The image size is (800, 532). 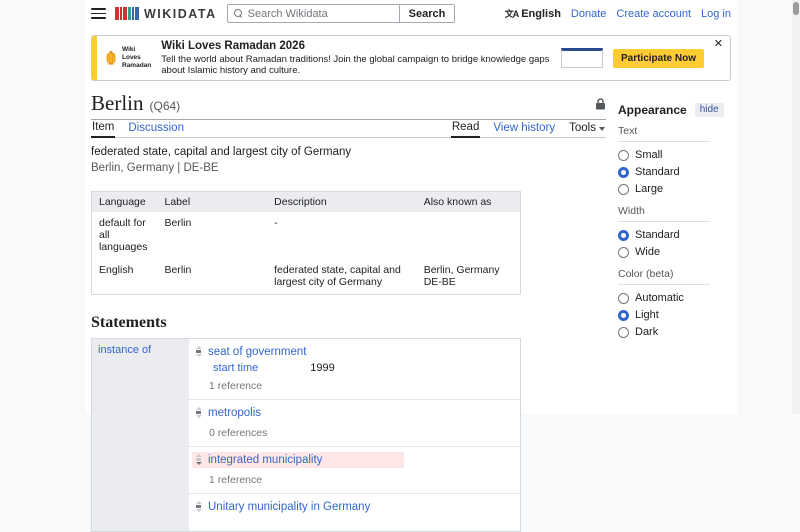 What do you see at coordinates (98, 13) in the screenshot?
I see `hamburger-menu-icon` at bounding box center [98, 13].